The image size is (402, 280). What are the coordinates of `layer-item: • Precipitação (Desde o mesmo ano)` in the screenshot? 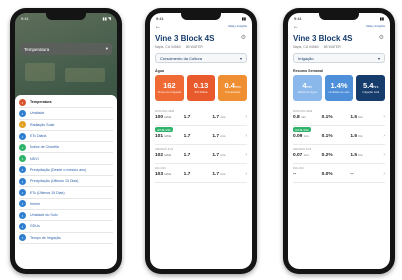 It's located at (66, 171).